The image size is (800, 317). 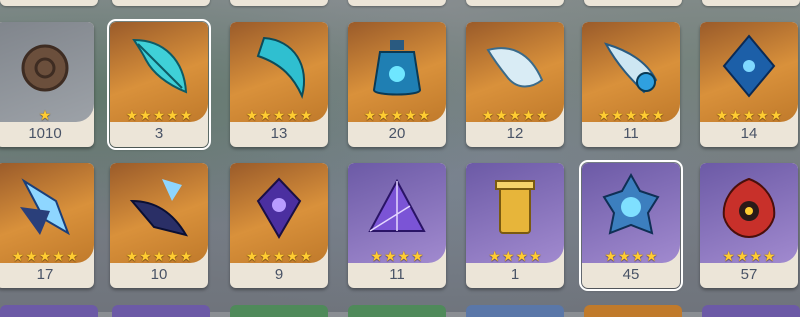 I want to click on violet-gem-pendant-icon, so click(x=279, y=208).